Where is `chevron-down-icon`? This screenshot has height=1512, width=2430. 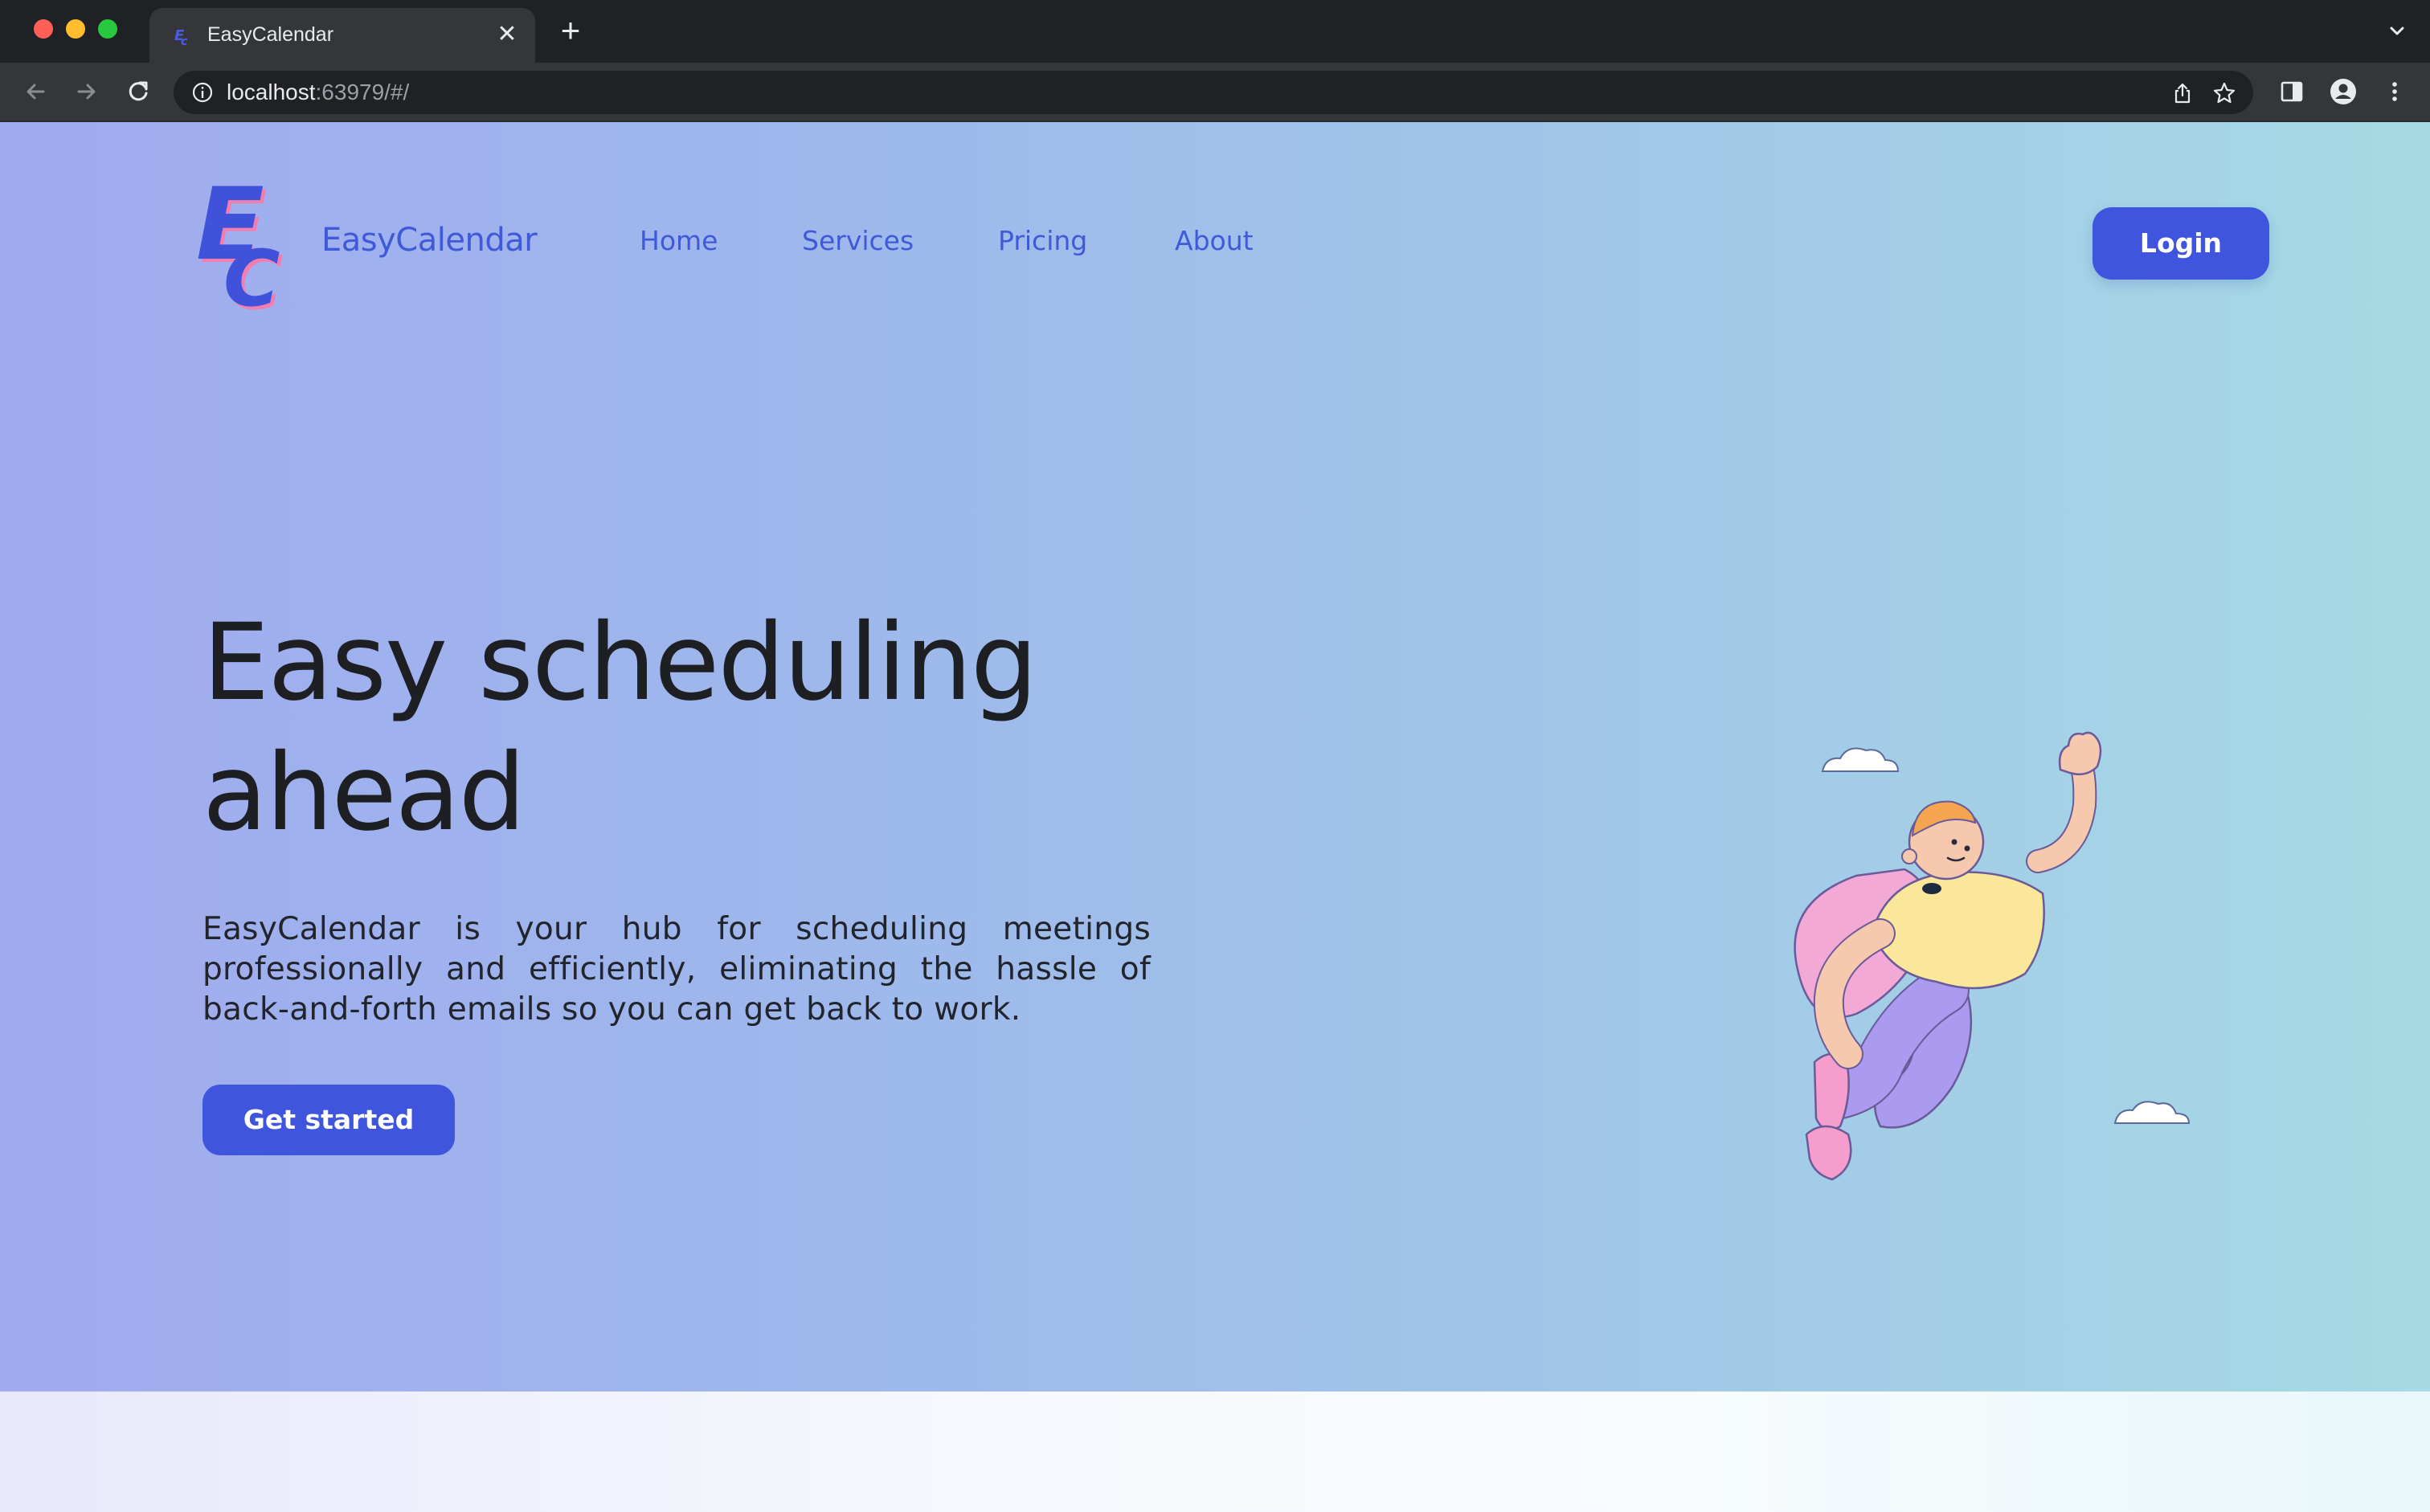
chevron-down-icon is located at coordinates (2397, 31).